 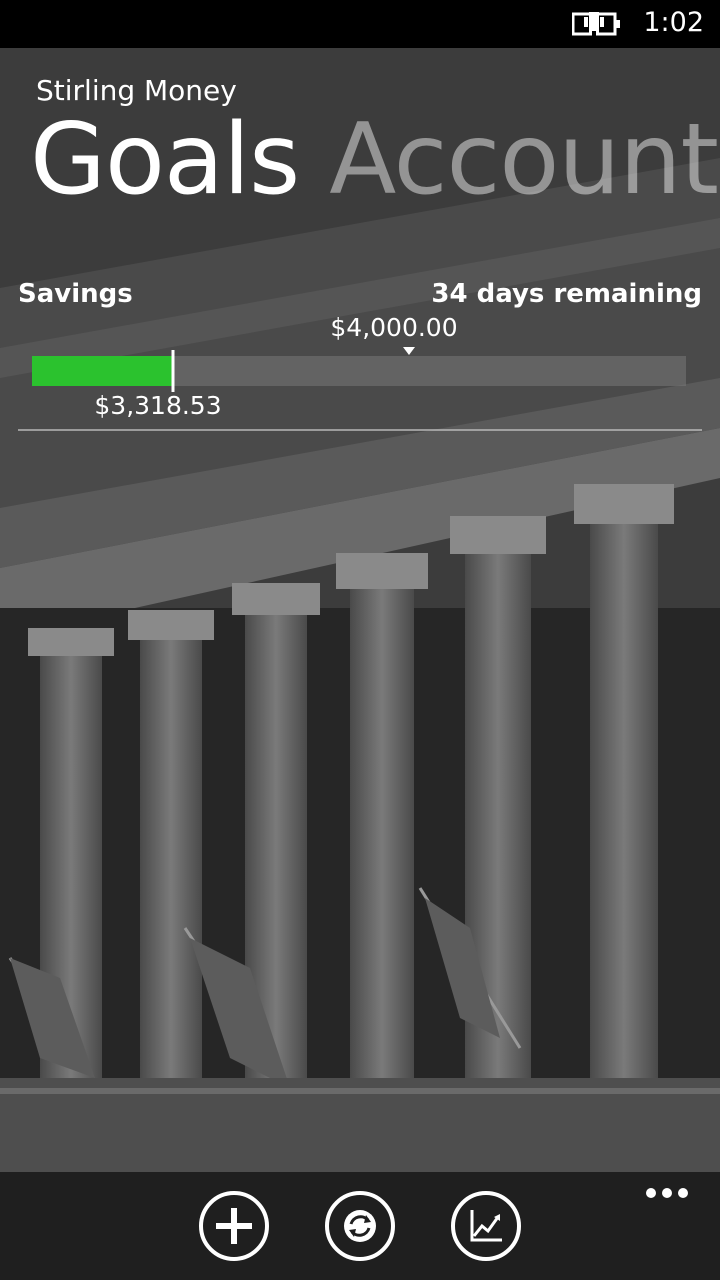 I want to click on goal-progress-cursor, so click(x=173, y=371).